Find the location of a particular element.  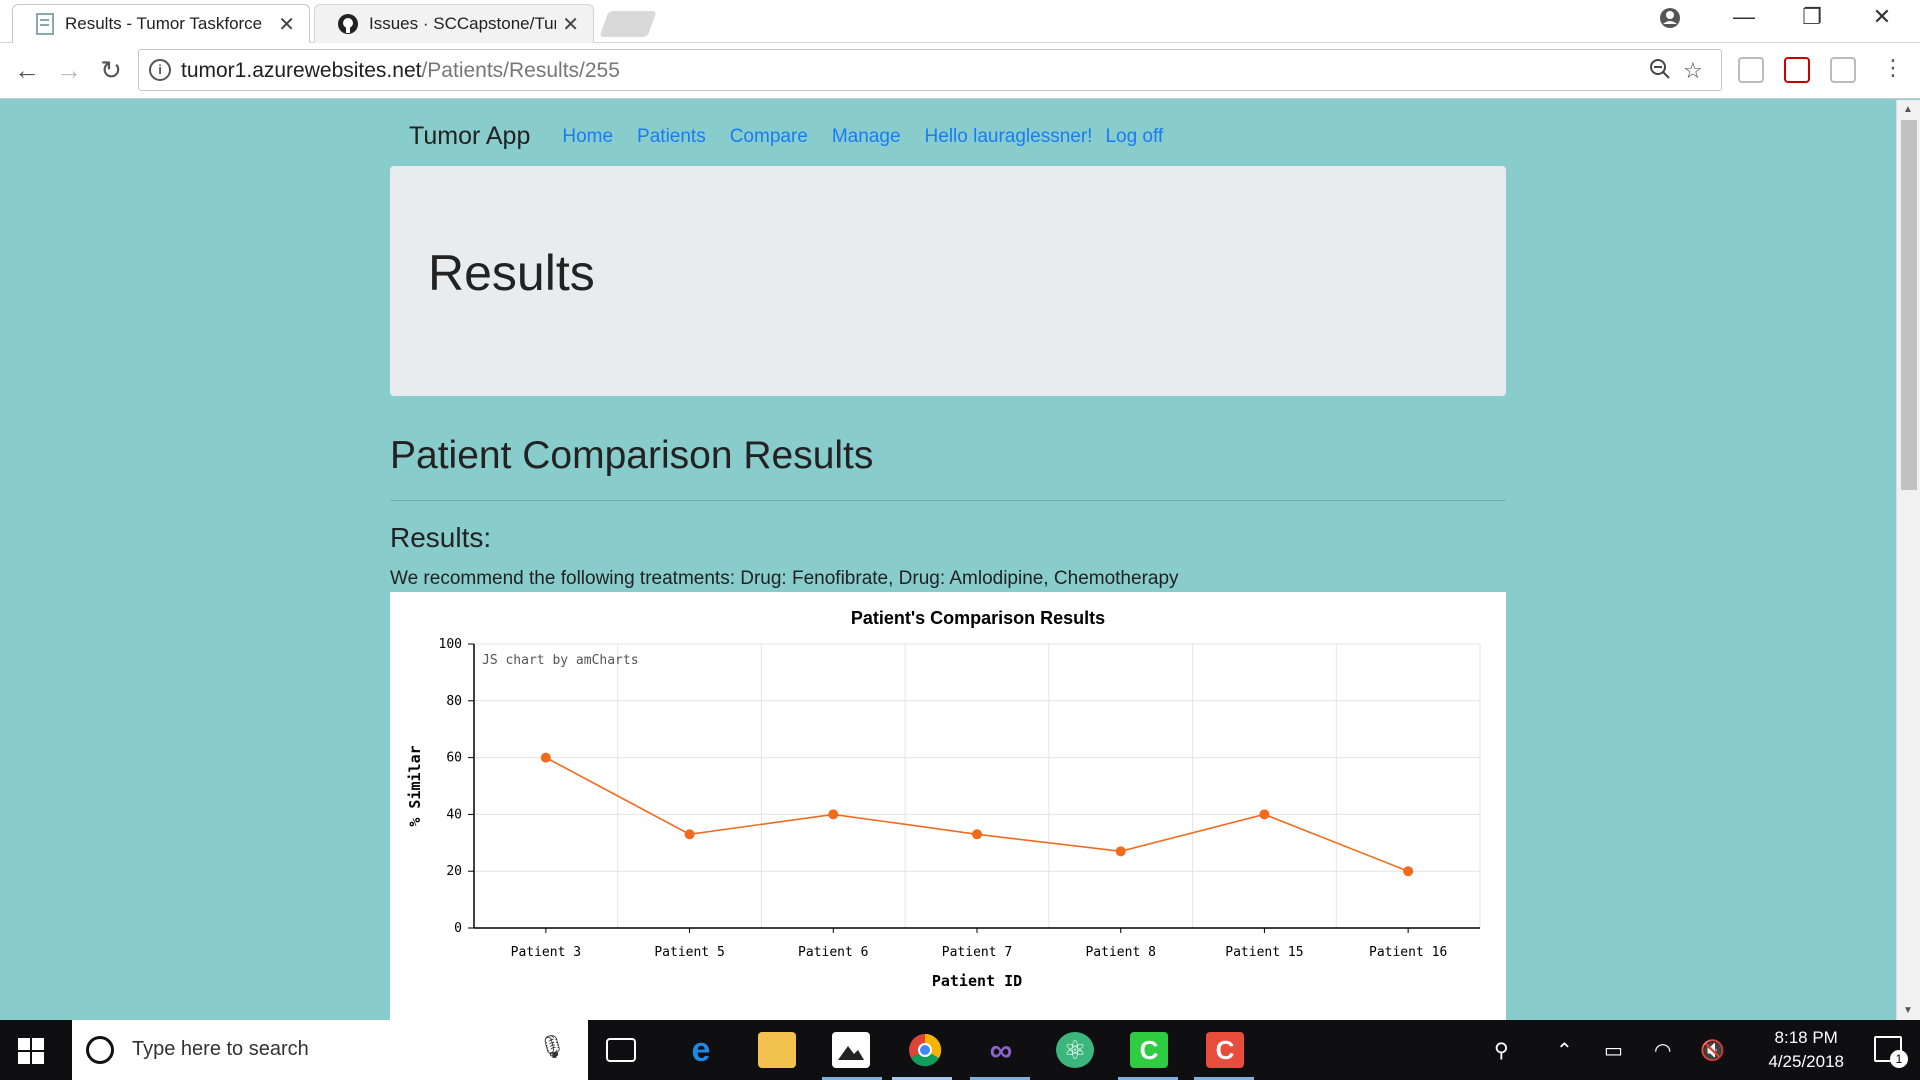

y-tick-label: 60 is located at coordinates (454, 758).